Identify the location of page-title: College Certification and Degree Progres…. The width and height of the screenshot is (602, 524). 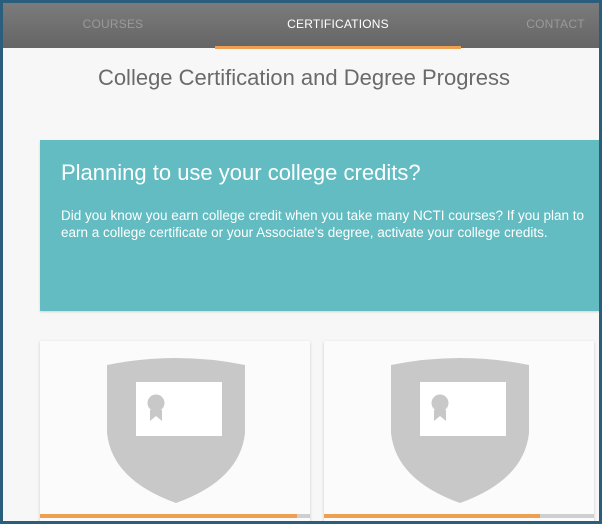
(304, 77).